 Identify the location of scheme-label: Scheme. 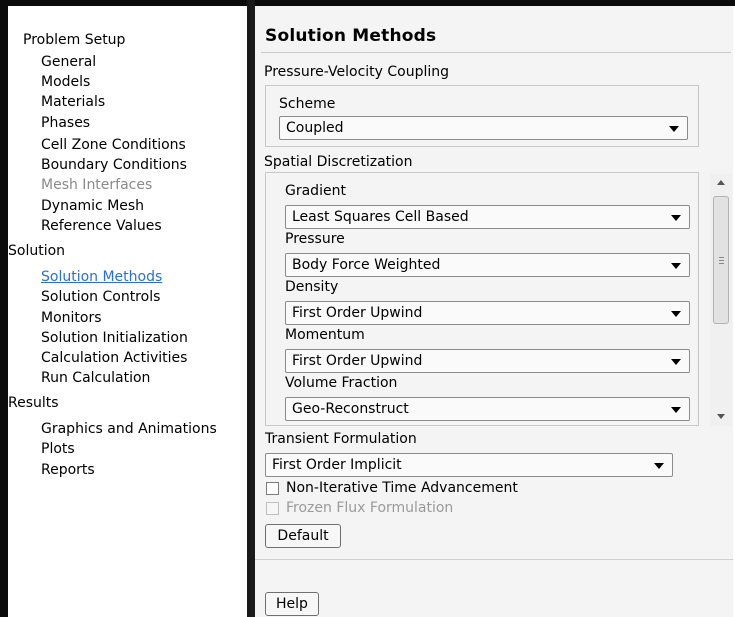
(307, 104).